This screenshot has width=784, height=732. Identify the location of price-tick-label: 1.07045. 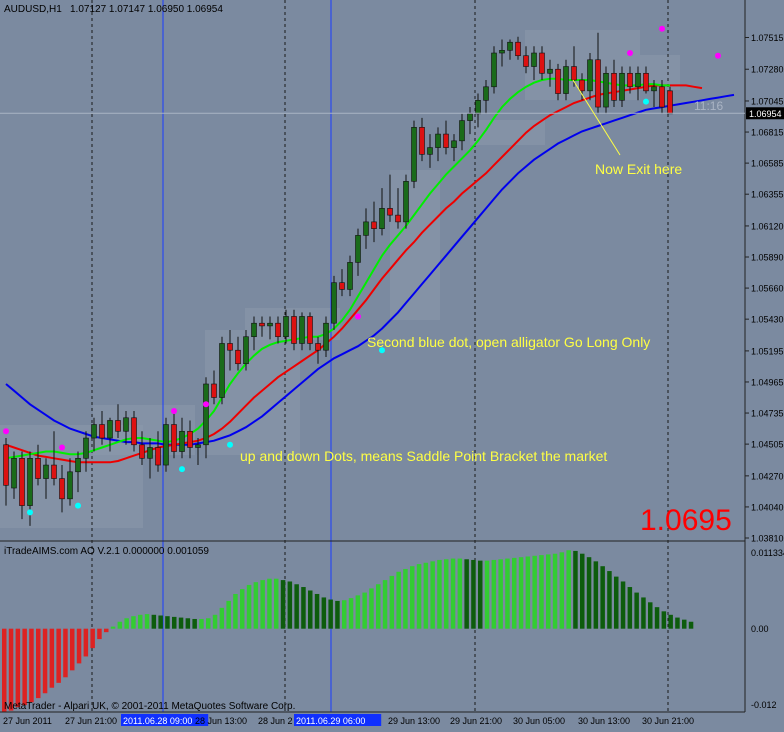
(767, 101).